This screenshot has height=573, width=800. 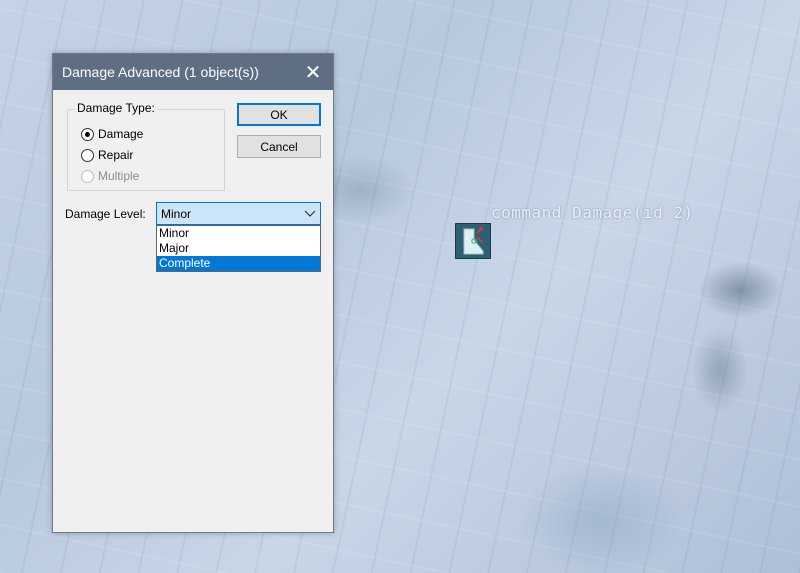 What do you see at coordinates (238, 233) in the screenshot?
I see `dropdown-option-minor: Minor` at bounding box center [238, 233].